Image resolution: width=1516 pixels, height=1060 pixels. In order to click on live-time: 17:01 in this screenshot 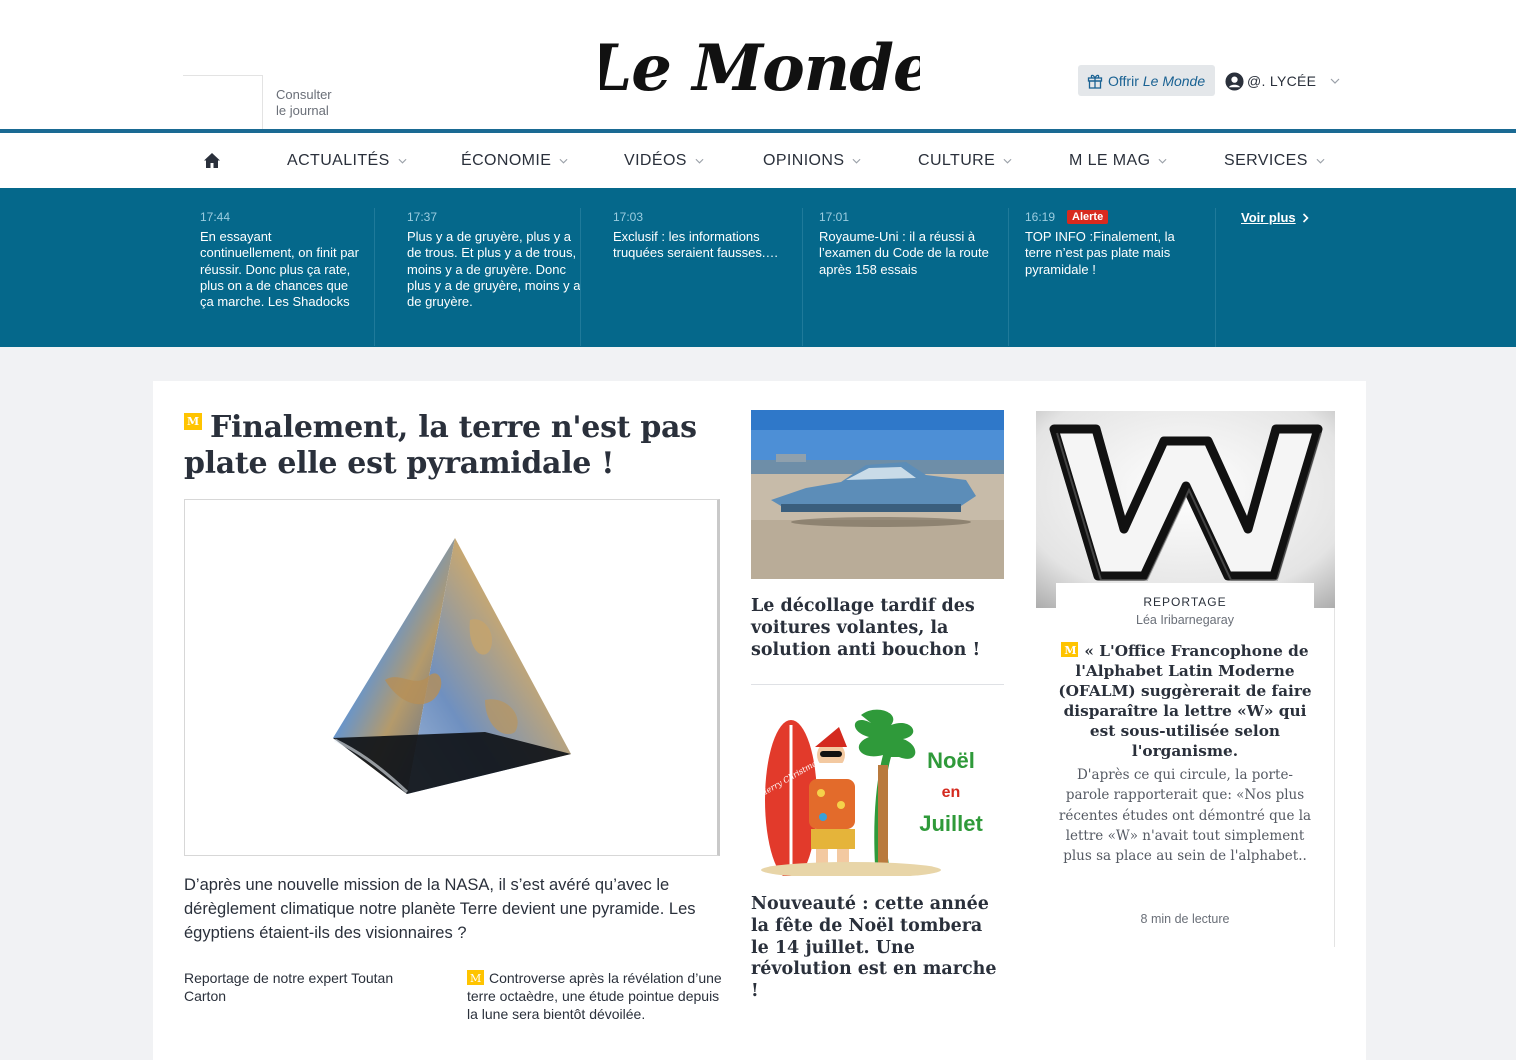, I will do `click(913, 217)`.